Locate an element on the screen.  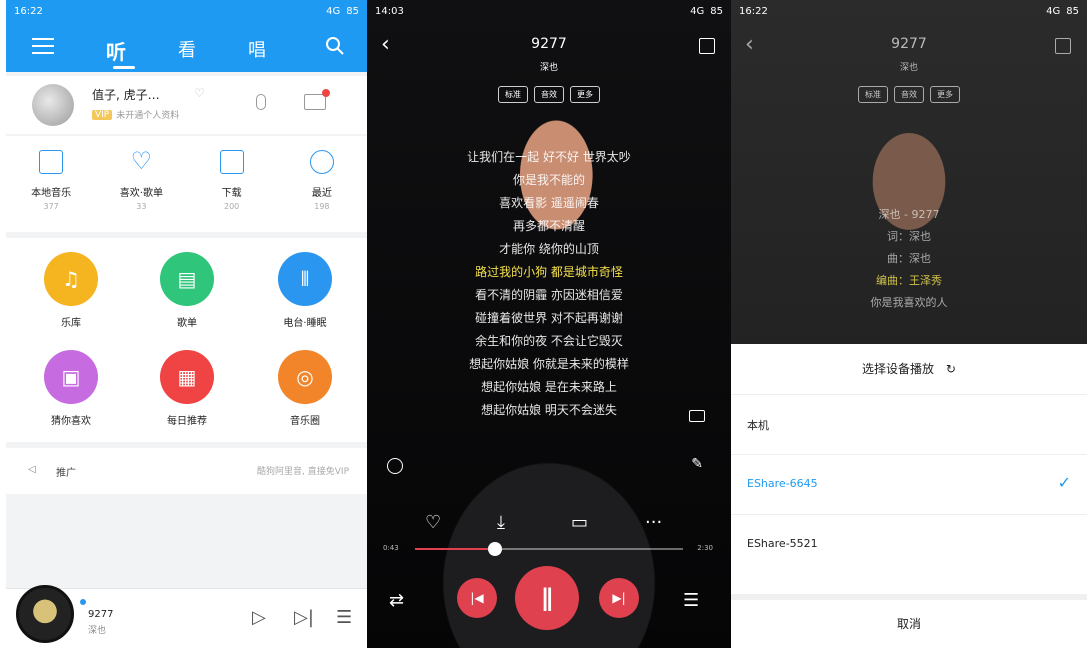
queue-icon: ☰ is located at coordinates (344, 617).